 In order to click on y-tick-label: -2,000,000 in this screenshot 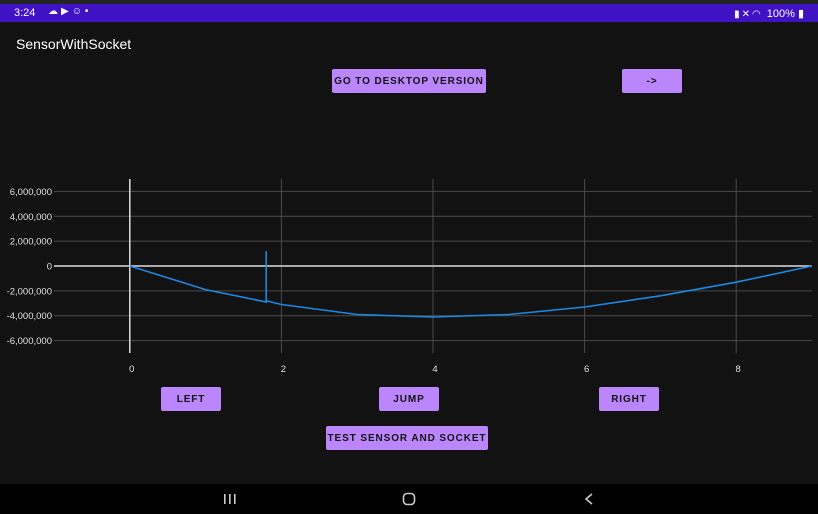, I will do `click(29, 291)`.